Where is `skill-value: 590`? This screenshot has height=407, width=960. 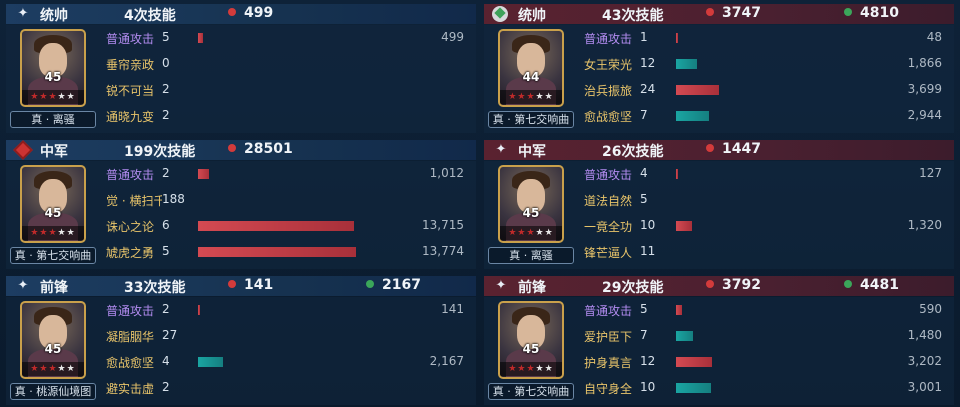 skill-value: 590 is located at coordinates (930, 309).